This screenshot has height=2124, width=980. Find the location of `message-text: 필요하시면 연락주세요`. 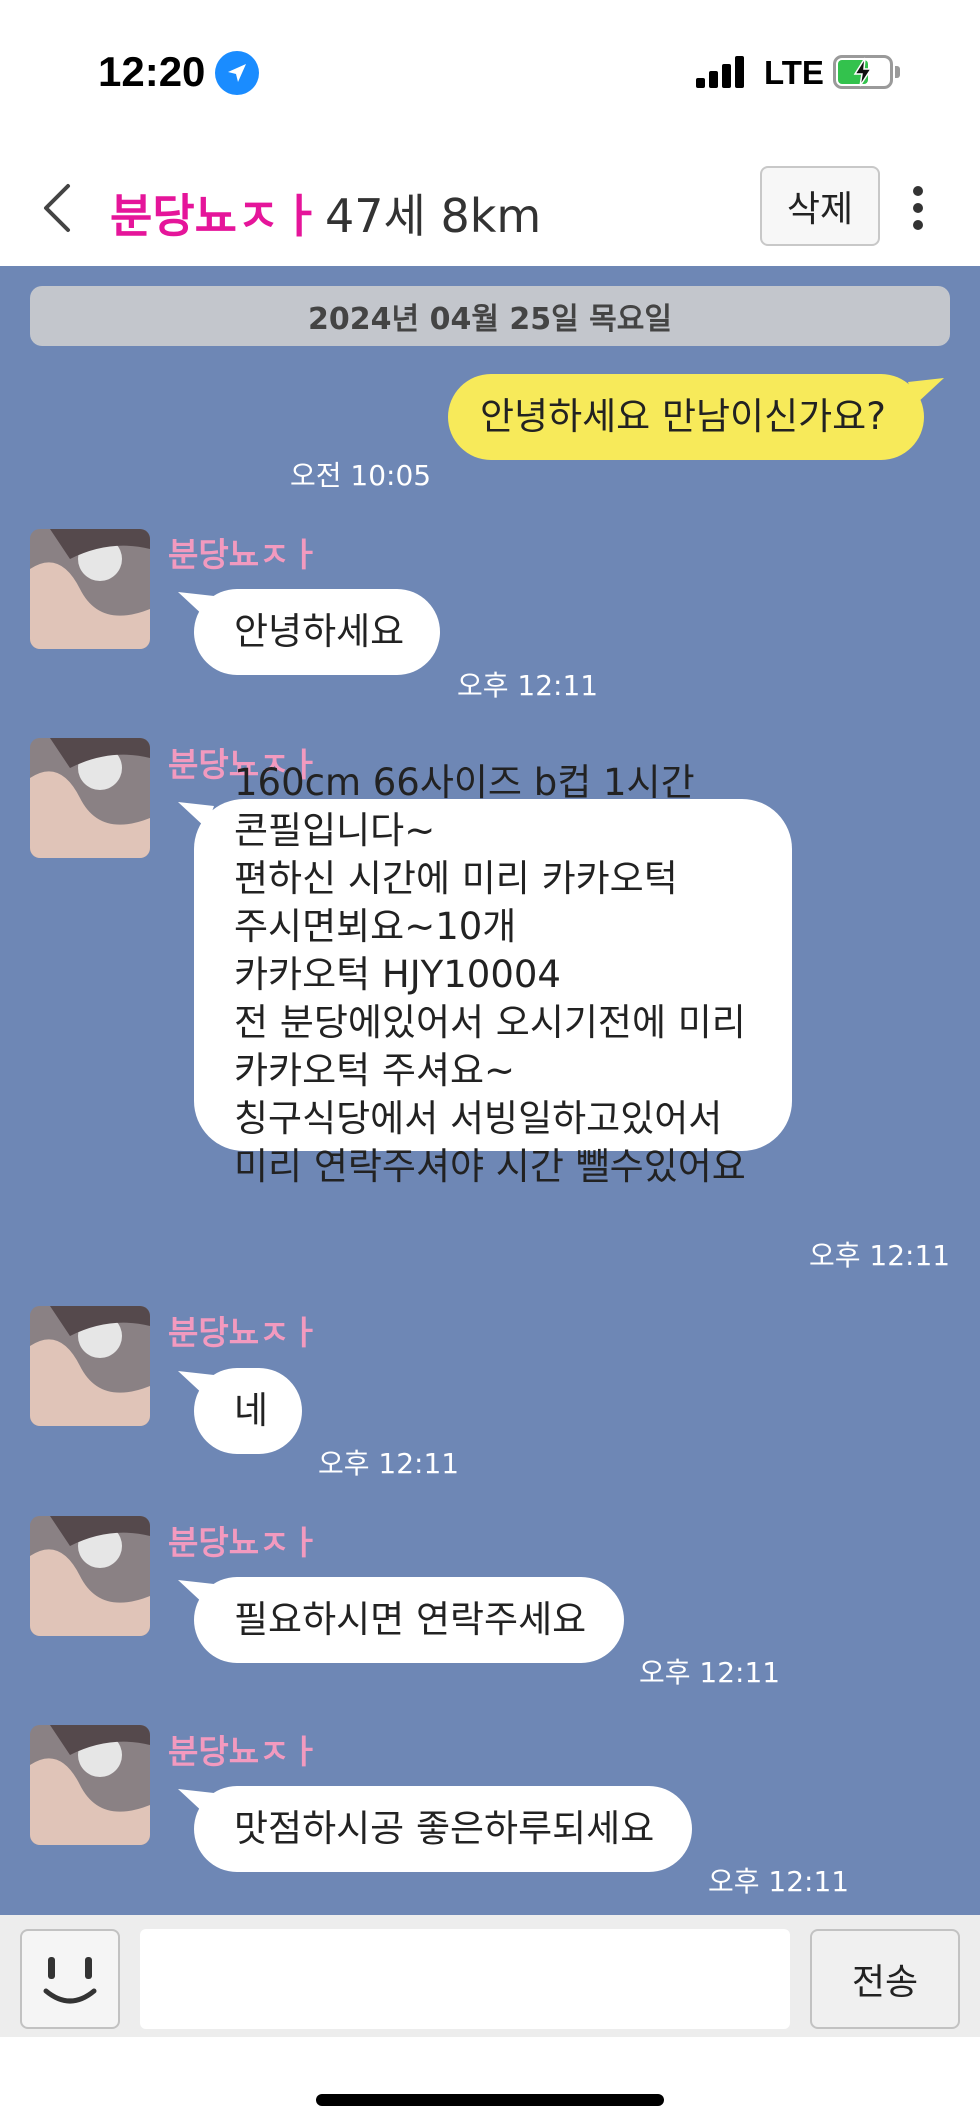

message-text: 필요하시면 연락주세요 is located at coordinates (410, 1619).